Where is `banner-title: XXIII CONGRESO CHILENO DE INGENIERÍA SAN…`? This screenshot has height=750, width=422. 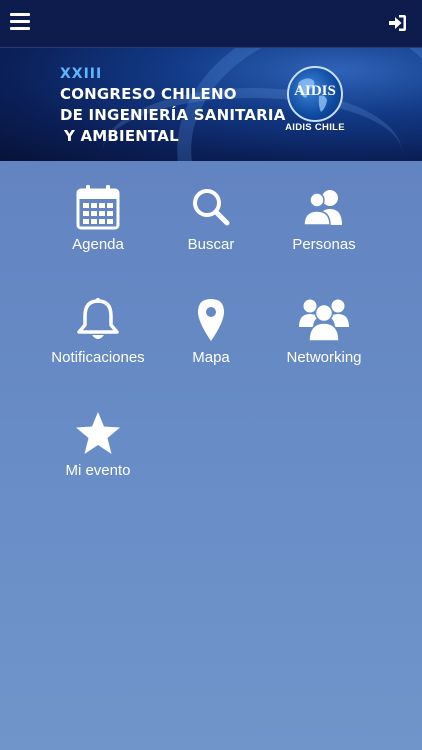
banner-title: XXIII CONGRESO CHILENO DE INGENIERÍA SAN… is located at coordinates (173, 105).